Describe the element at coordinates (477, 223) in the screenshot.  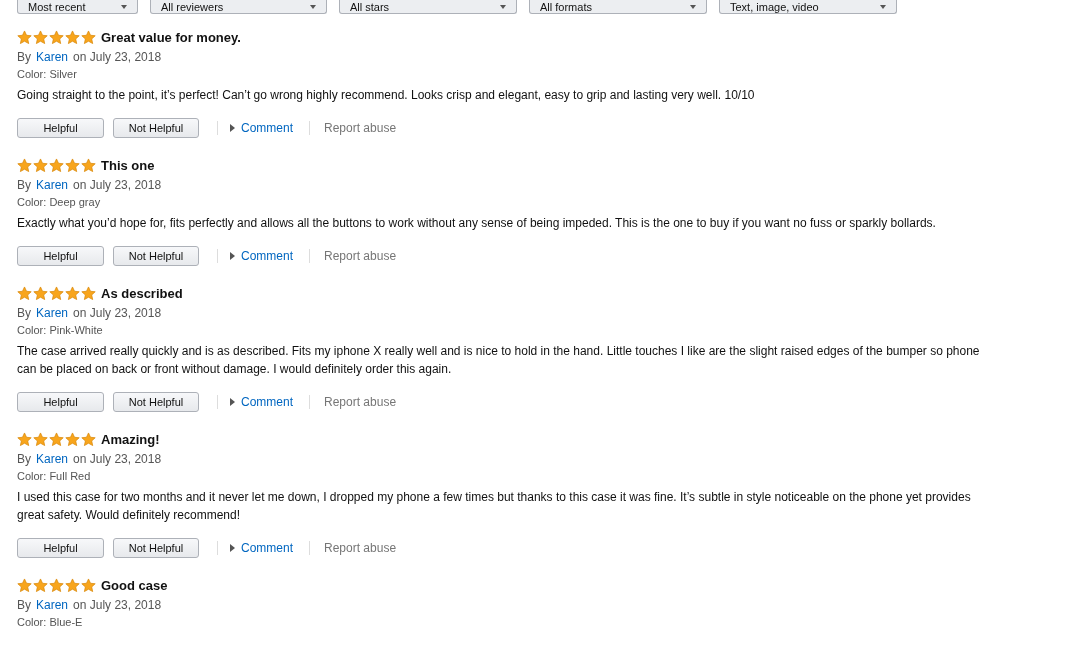
I see `review-text: Exactly what you’d hope for, fits perfectly and allows all the buttons to work without any sense of being impeded. This is the one to buy if you want no fuss or sparkly bollards.` at that location.